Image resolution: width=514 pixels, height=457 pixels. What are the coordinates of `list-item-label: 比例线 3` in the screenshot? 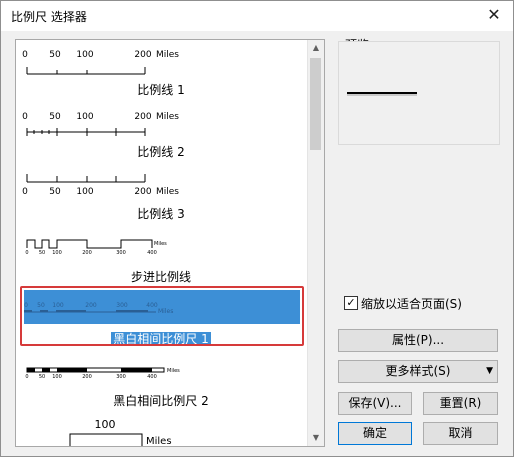 It's located at (161, 214).